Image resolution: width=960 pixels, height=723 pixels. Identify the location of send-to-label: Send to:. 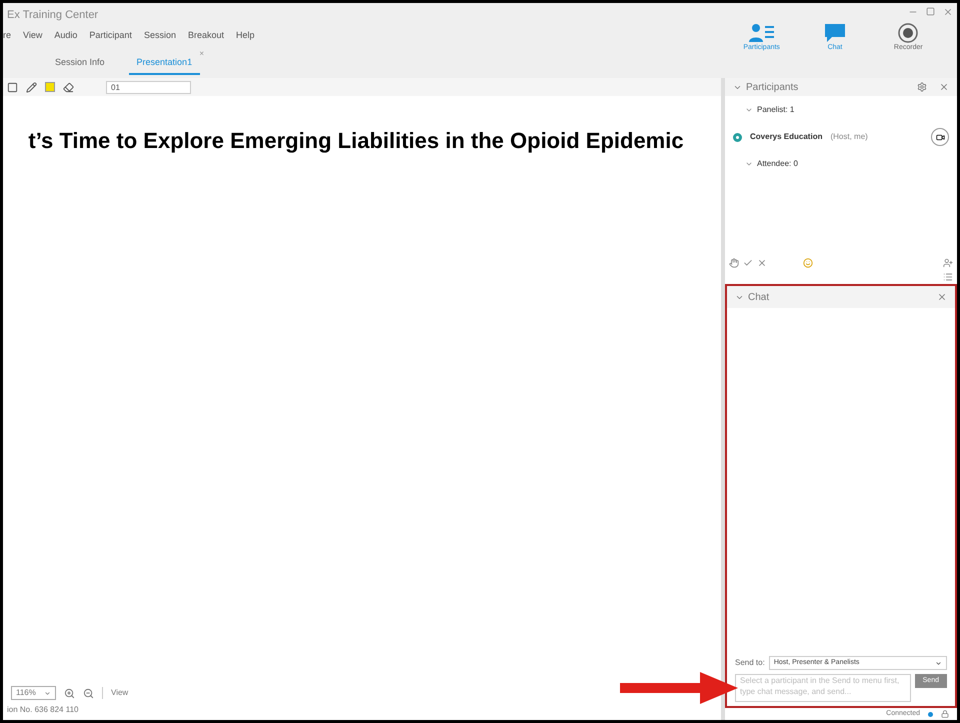
(750, 663).